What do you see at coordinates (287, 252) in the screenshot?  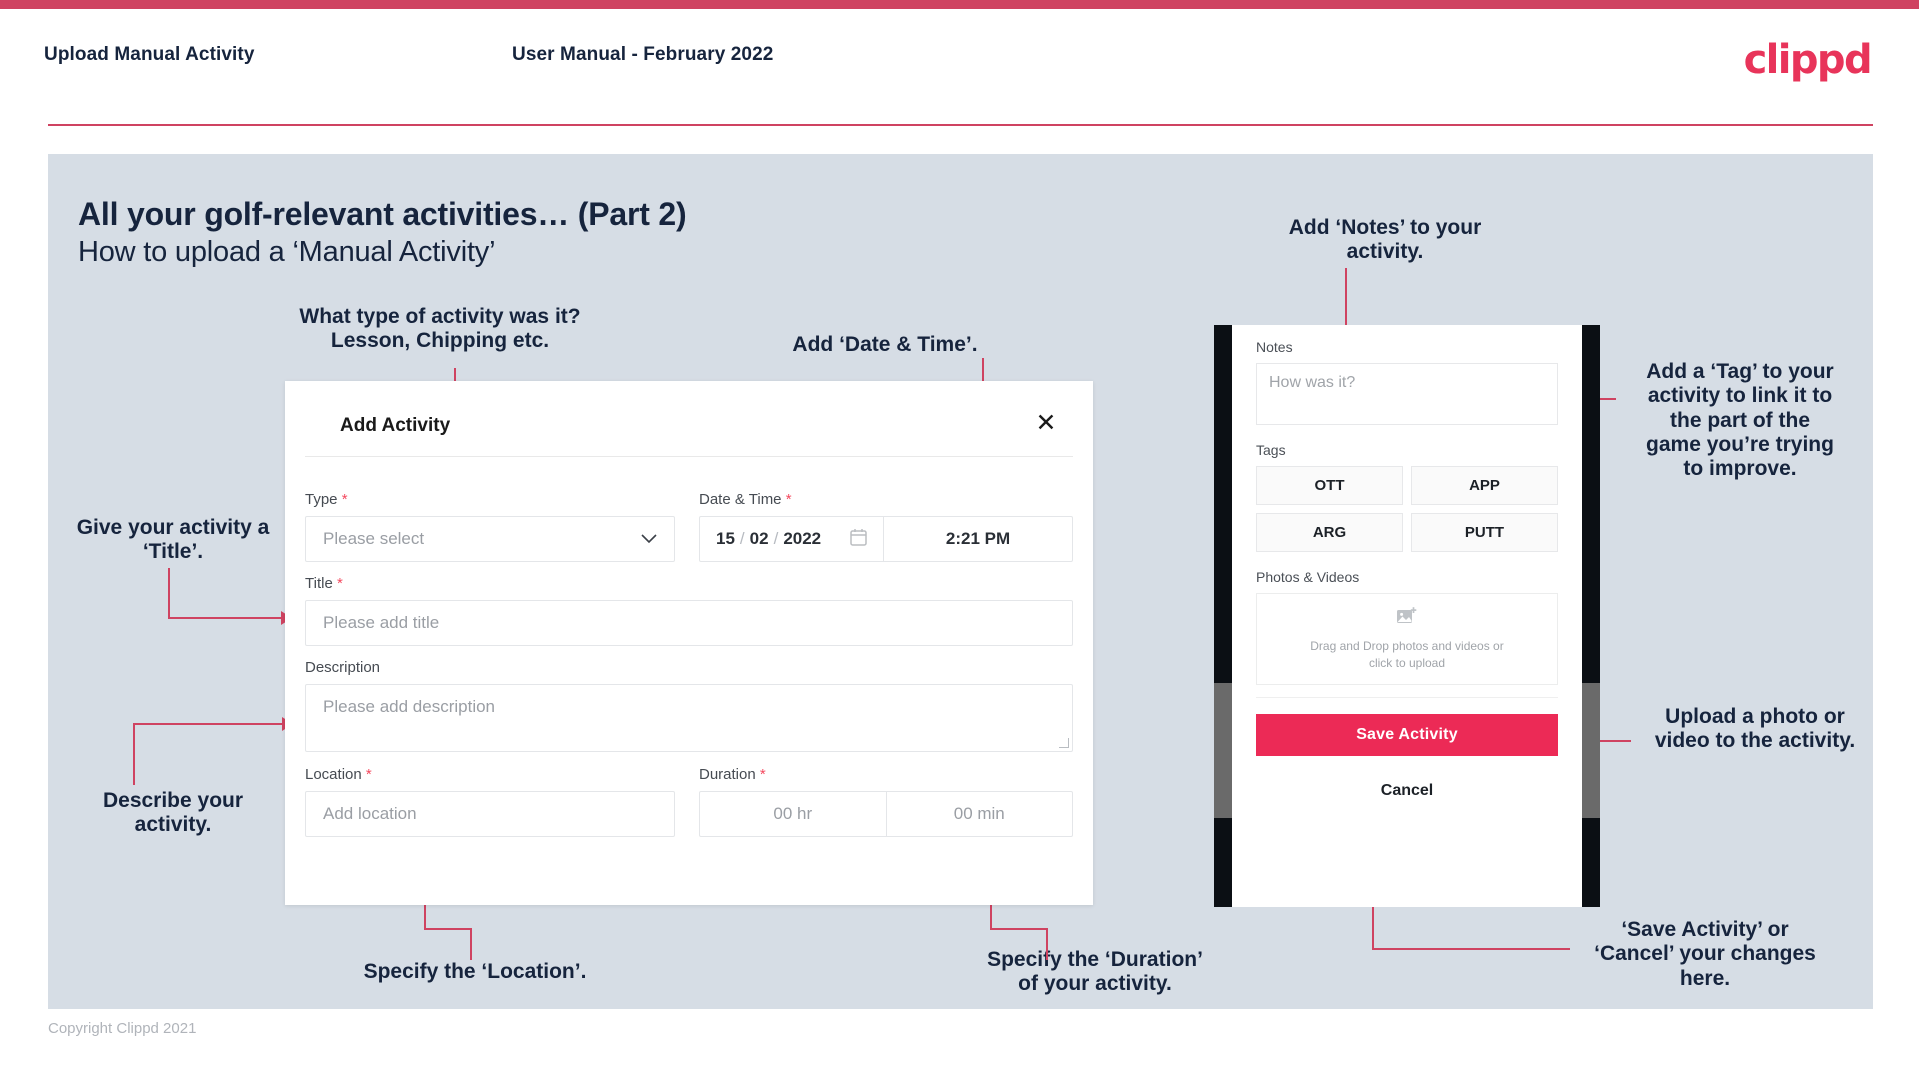 I see `page-subtitle: How to upload a ‘Manual Activity’` at bounding box center [287, 252].